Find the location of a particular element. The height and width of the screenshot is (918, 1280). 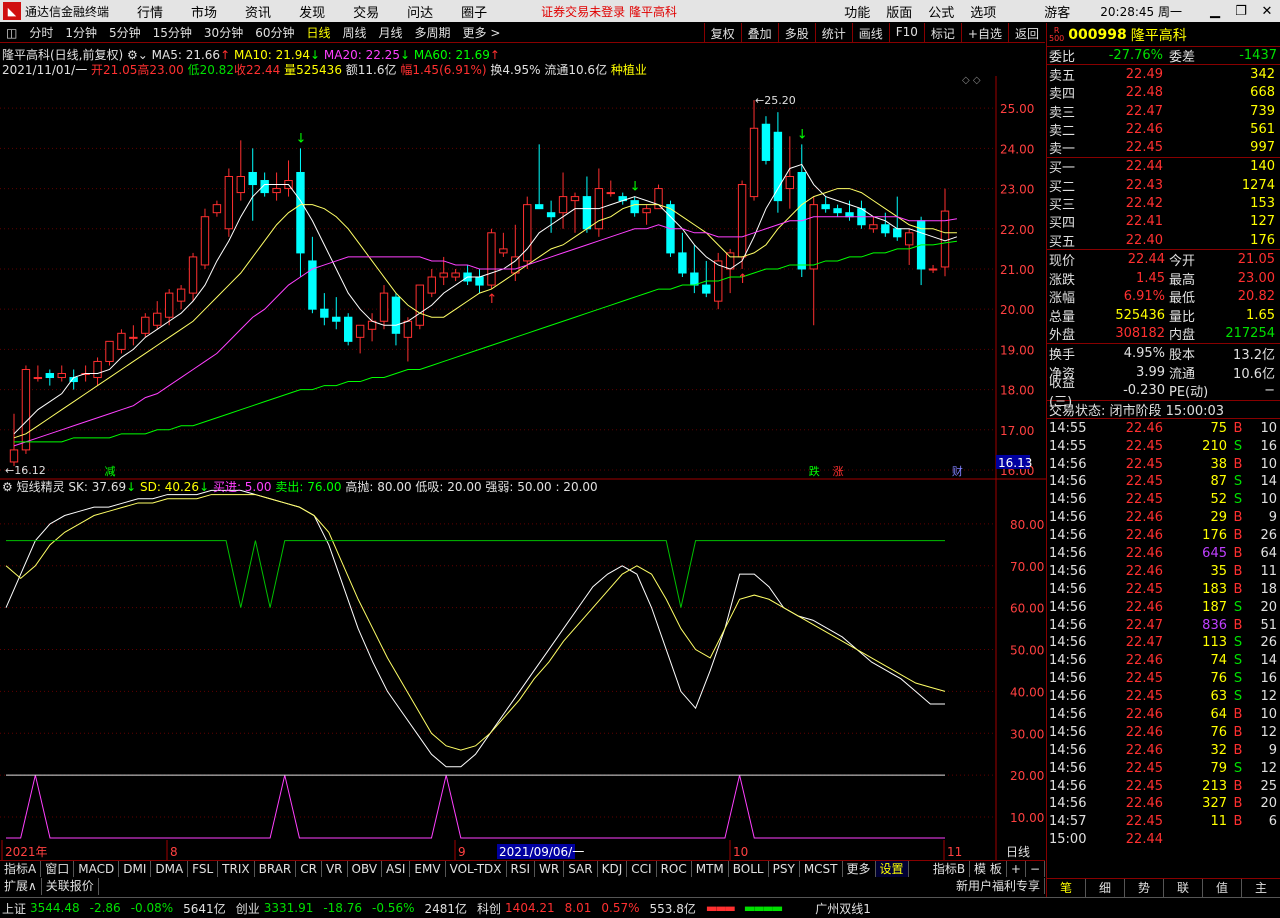

menu-layout: 版面 is located at coordinates (899, 11).